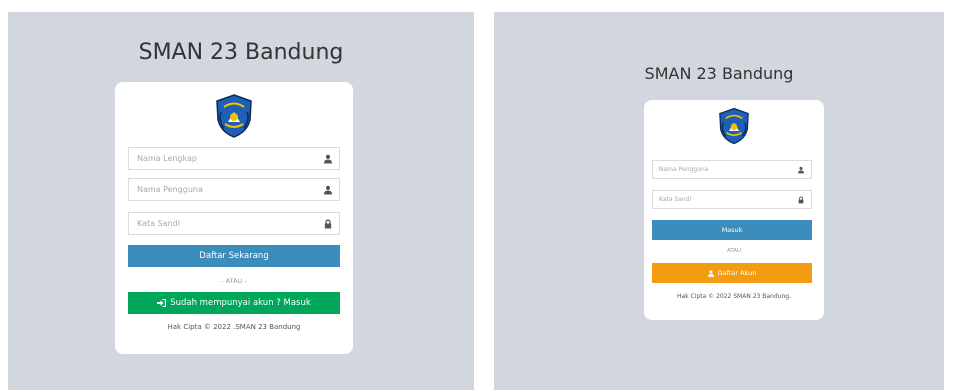  What do you see at coordinates (170, 189) in the screenshot?
I see `register-username-placeholder: Nama Pengguna` at bounding box center [170, 189].